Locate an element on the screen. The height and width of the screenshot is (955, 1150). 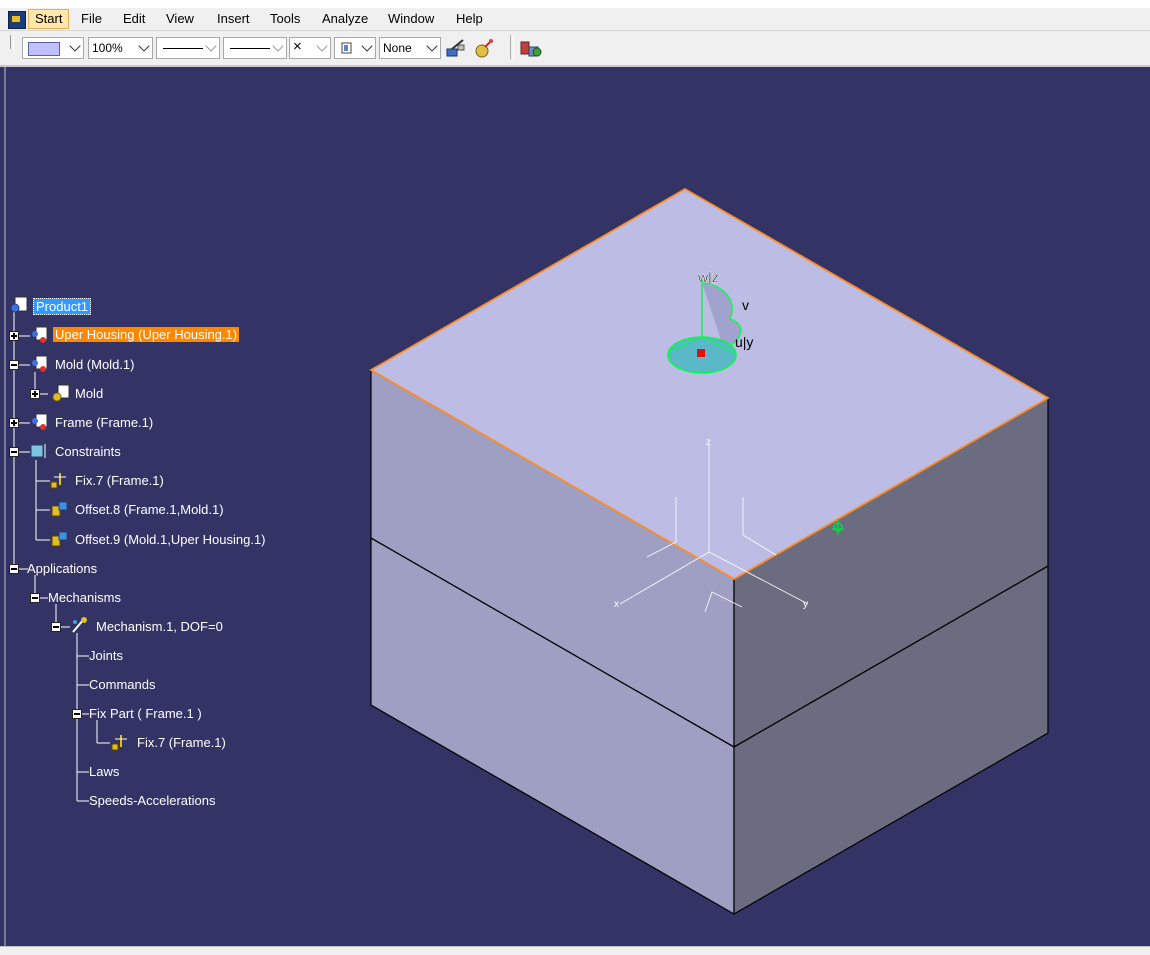
menu-window: Window is located at coordinates (411, 18).